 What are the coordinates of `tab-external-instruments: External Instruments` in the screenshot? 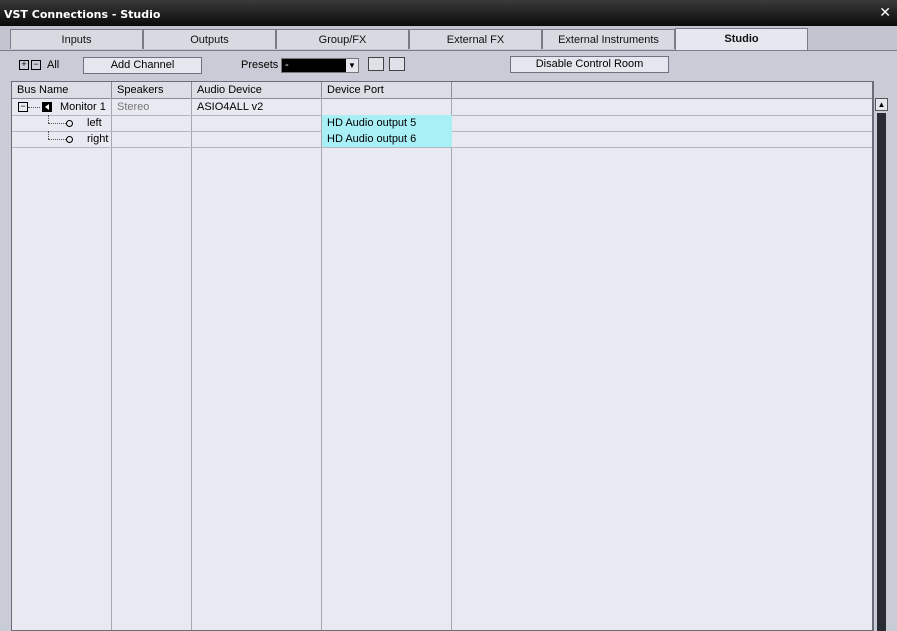 It's located at (608, 39).